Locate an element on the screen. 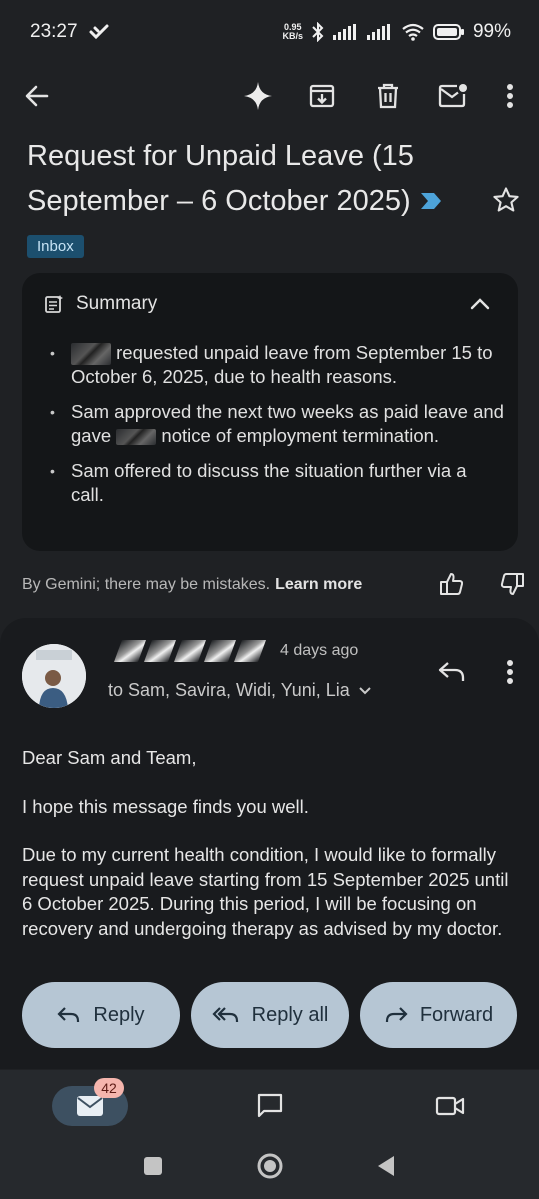 The height and width of the screenshot is (1199, 539). wifi-icon is located at coordinates (413, 32).